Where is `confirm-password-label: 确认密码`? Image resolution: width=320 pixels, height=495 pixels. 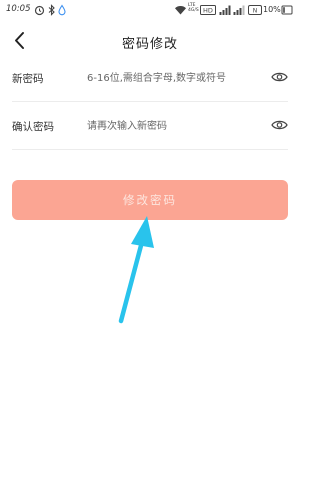 confirm-password-label: 确认密码 is located at coordinates (33, 127).